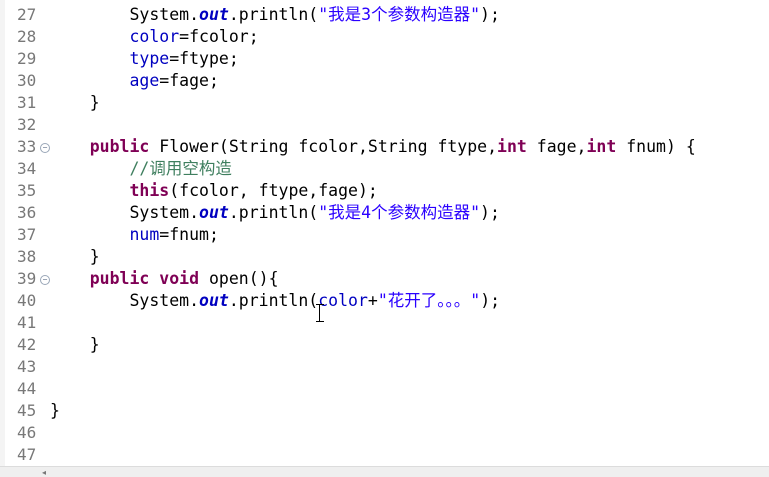 The width and height of the screenshot is (769, 477). Describe the element at coordinates (27, 80) in the screenshot. I see `line-number: 30` at that location.